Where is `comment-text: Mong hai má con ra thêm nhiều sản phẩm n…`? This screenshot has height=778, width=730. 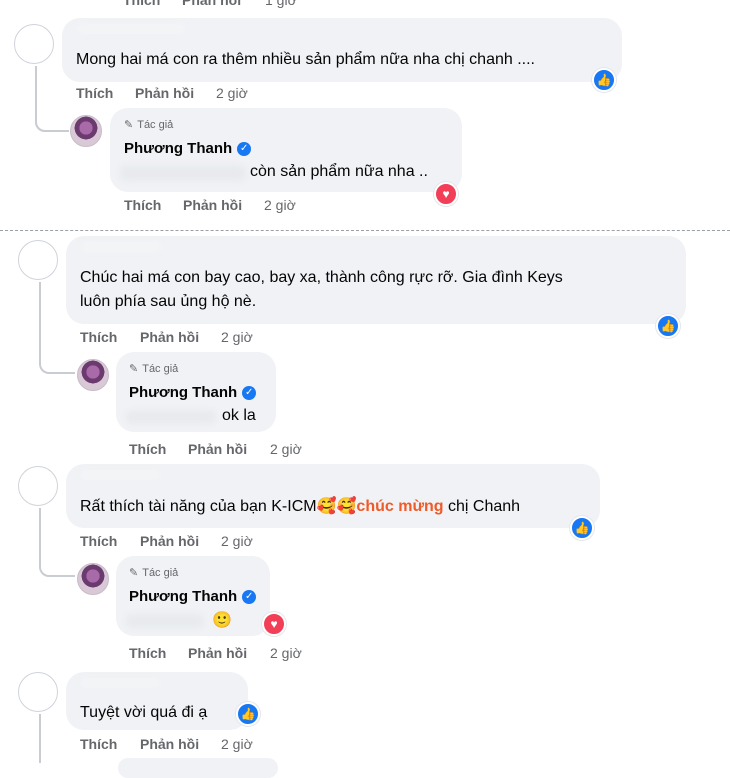 comment-text: Mong hai má con ra thêm nhiều sản phẩm n… is located at coordinates (305, 59).